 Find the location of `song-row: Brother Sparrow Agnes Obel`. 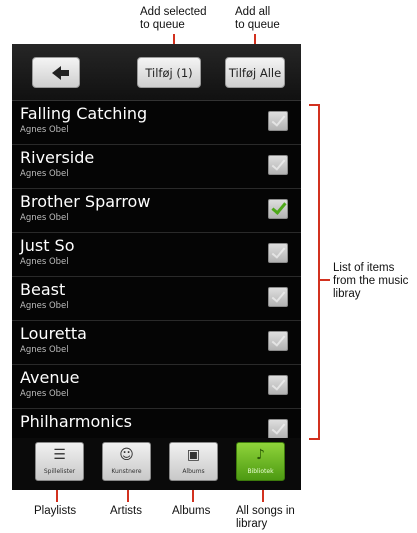

song-row: Brother Sparrow Agnes Obel is located at coordinates (156, 211).